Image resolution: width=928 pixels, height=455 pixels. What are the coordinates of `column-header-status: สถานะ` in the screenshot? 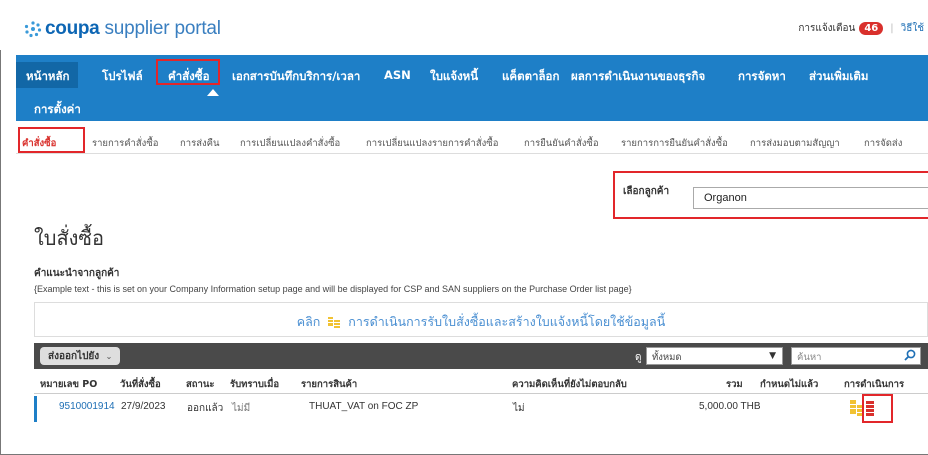 It's located at (200, 384).